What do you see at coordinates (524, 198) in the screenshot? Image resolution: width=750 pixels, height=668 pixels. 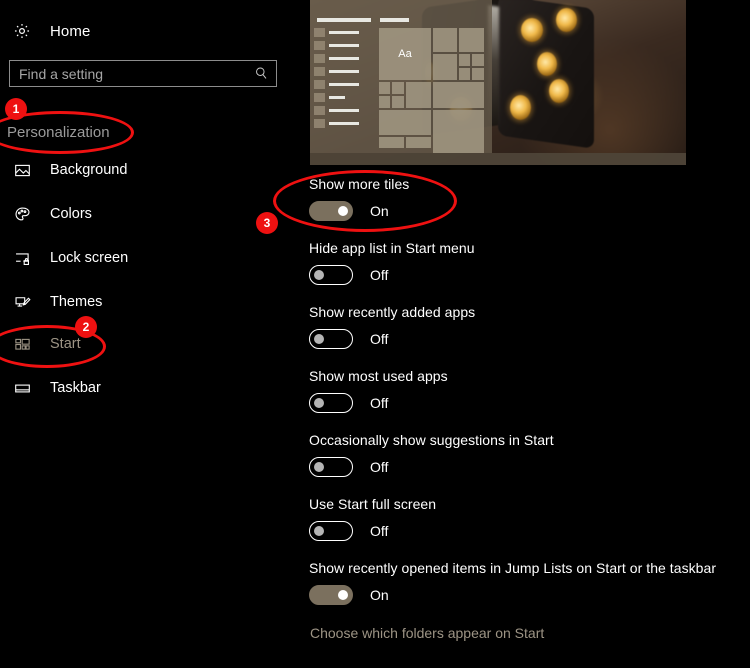 I see `setting-show-more-tiles: Show more tiles On` at bounding box center [524, 198].